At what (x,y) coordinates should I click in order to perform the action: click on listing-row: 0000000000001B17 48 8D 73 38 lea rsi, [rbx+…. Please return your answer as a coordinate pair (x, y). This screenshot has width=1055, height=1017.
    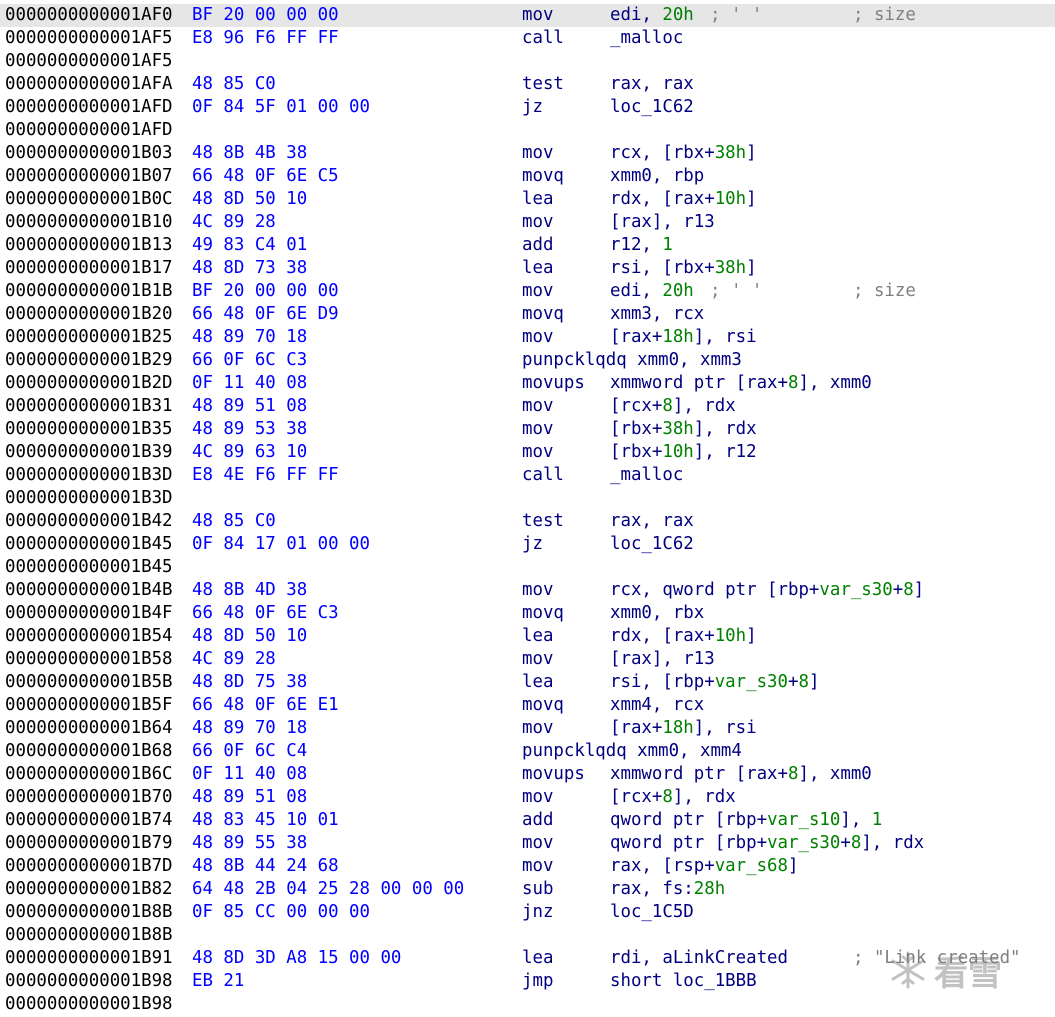
    Looking at the image, I should click on (527, 268).